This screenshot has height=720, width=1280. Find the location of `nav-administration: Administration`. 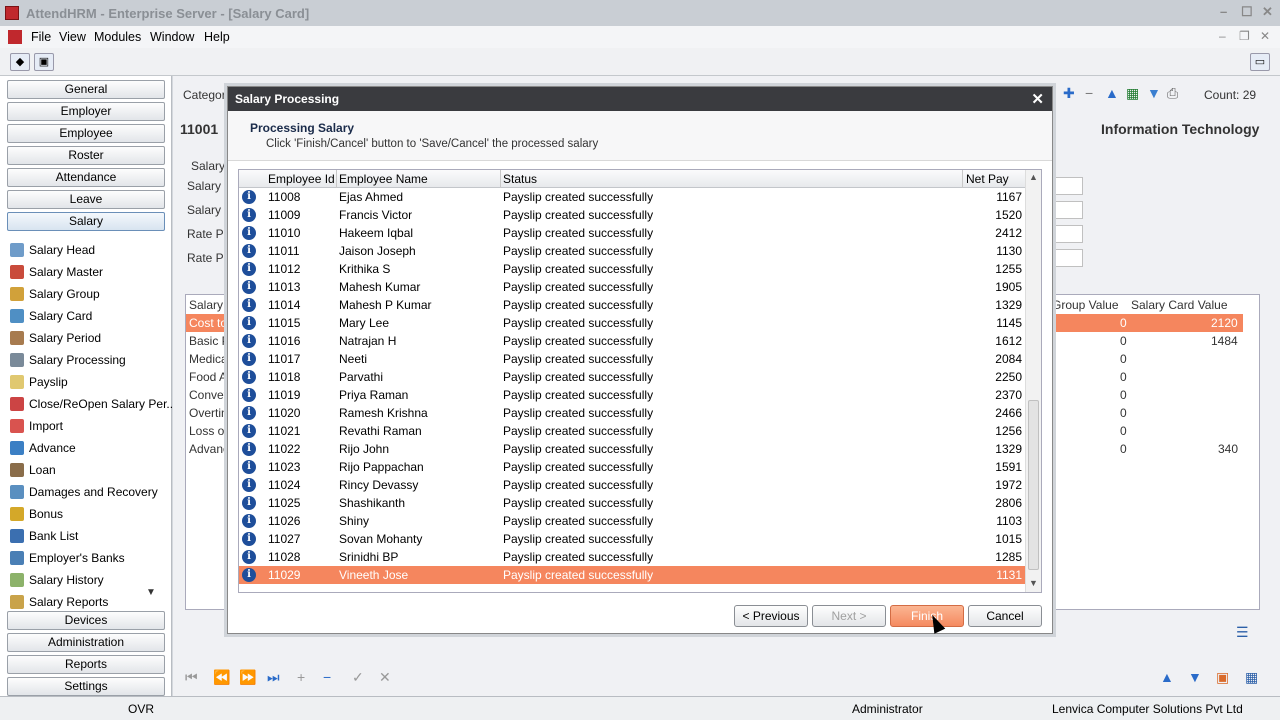

nav-administration: Administration is located at coordinates (86, 642).